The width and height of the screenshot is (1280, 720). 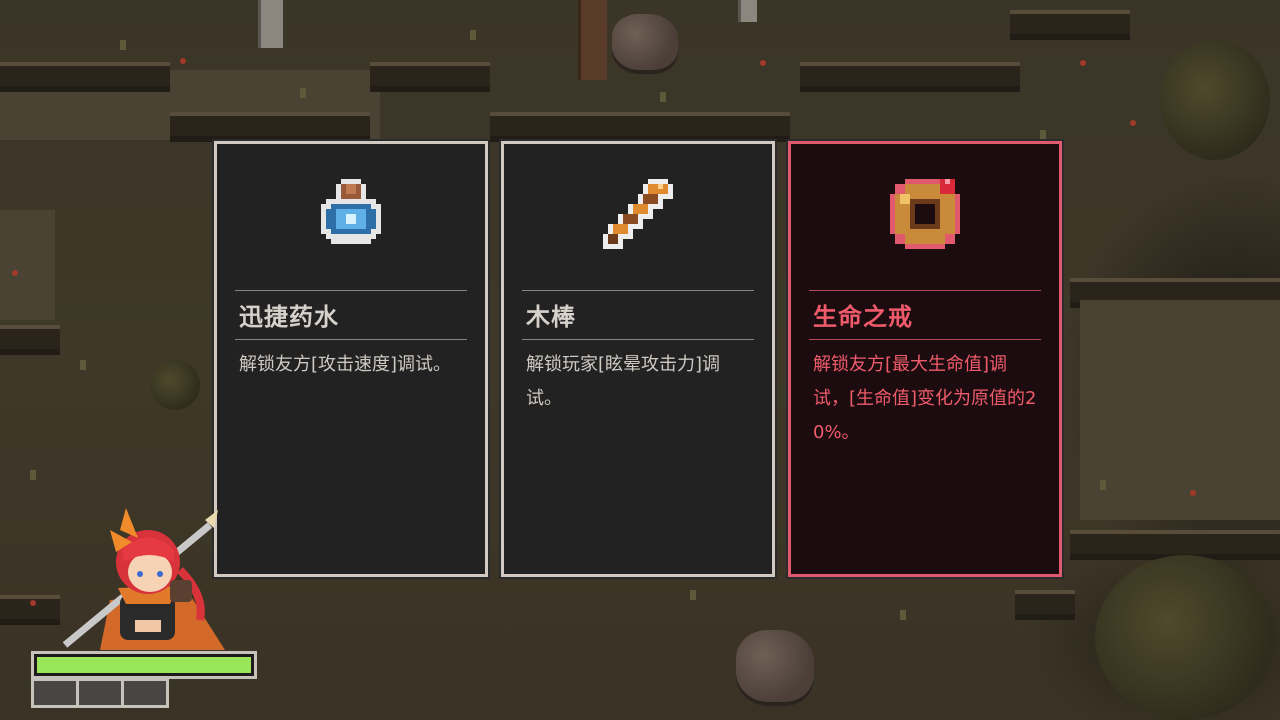 I want to click on card-title: 迅捷药水, so click(x=289, y=317).